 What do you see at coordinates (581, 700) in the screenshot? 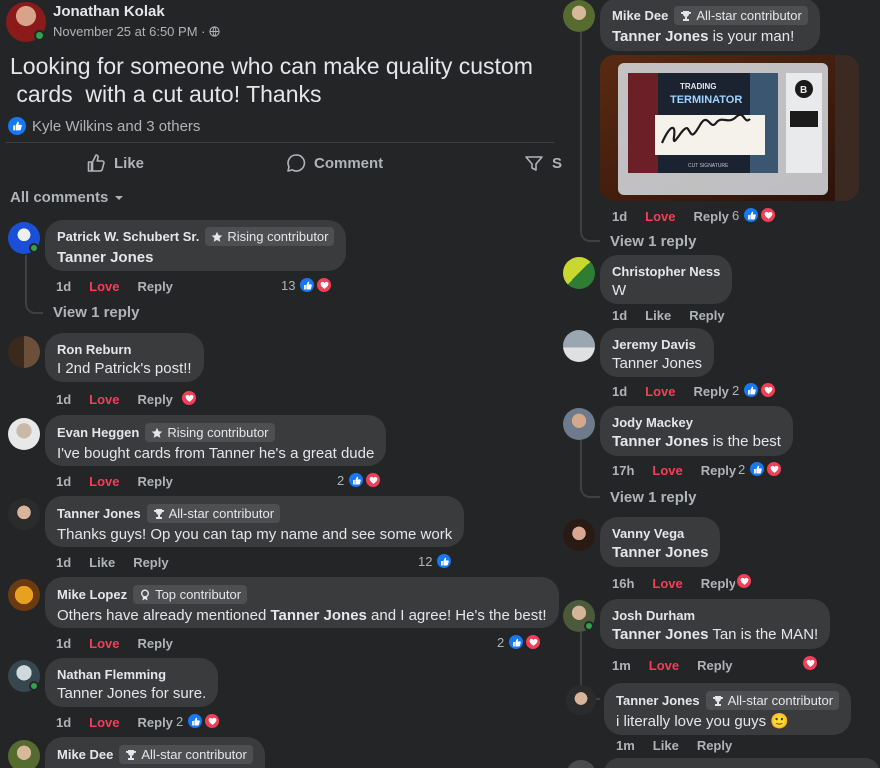
I see `reply-avatar` at bounding box center [581, 700].